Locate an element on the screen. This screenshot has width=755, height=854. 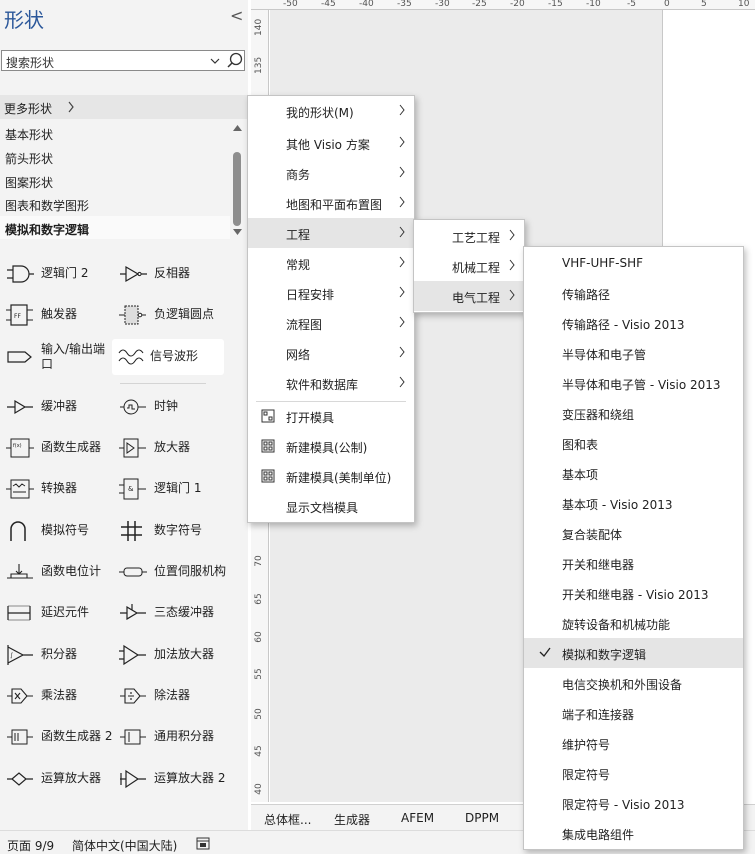
macro-recording-icon is located at coordinates (203, 843).